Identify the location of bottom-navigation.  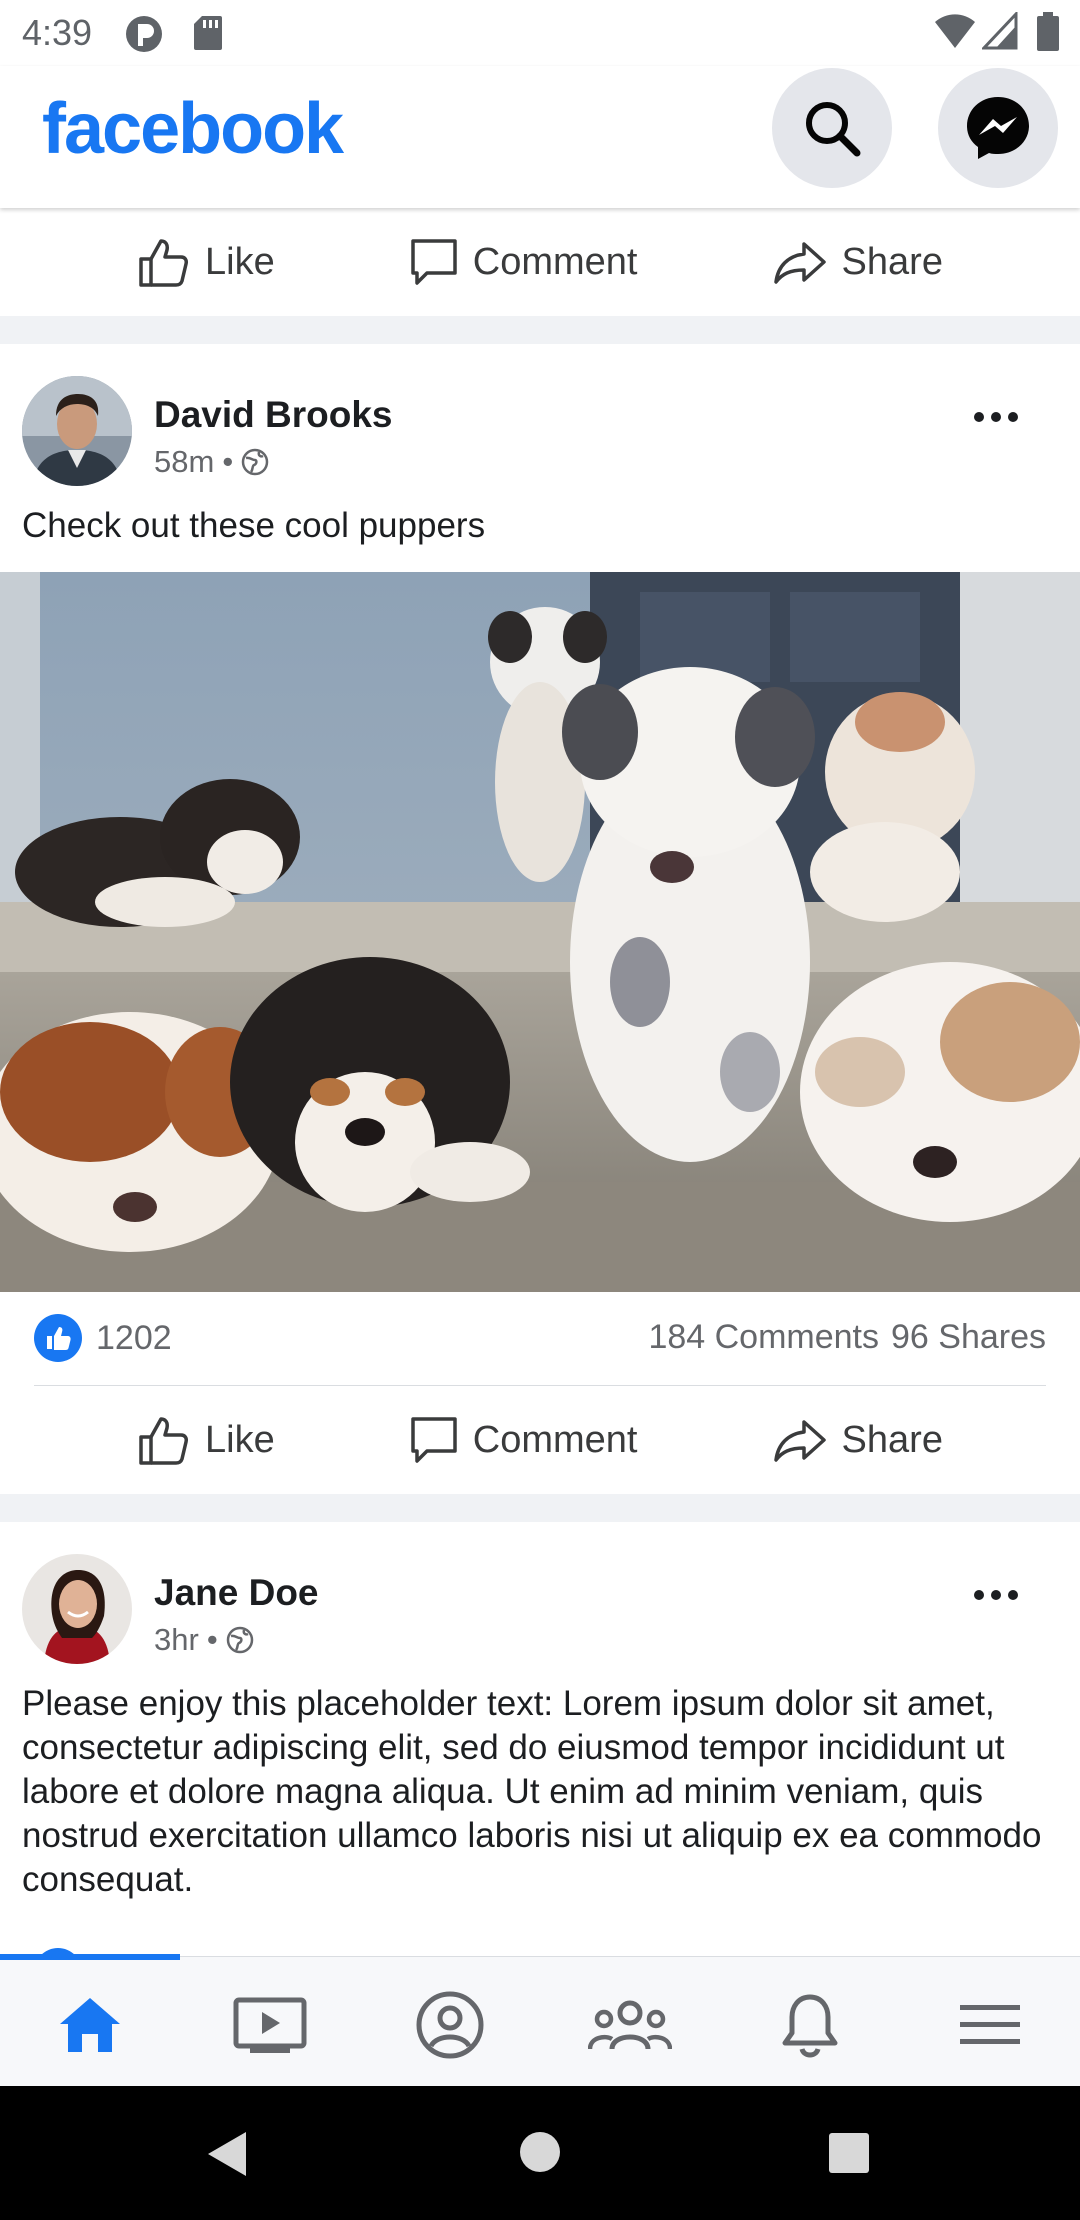
(540, 2020).